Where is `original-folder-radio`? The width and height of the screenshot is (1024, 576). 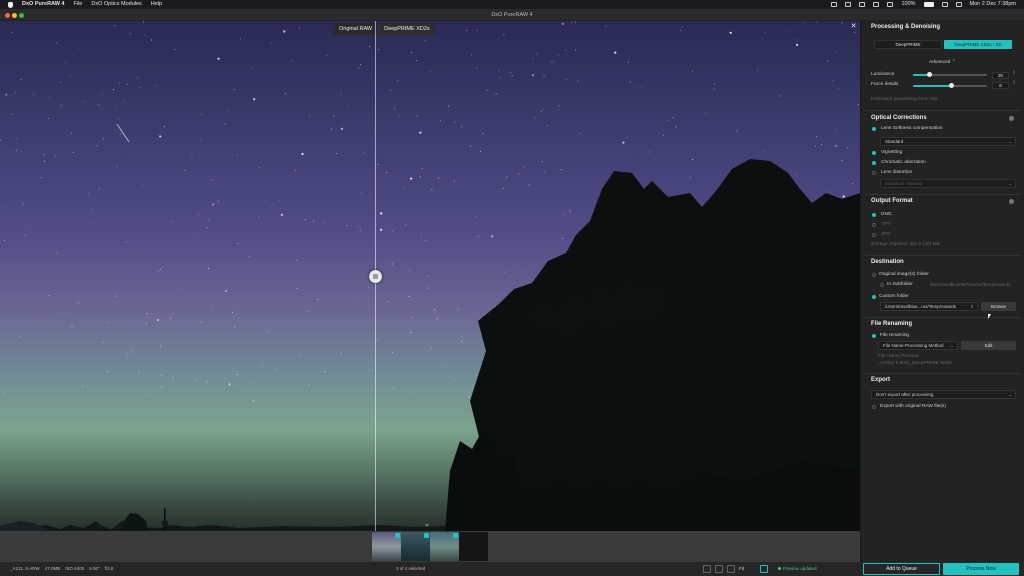
original-folder-radio is located at coordinates (874, 275).